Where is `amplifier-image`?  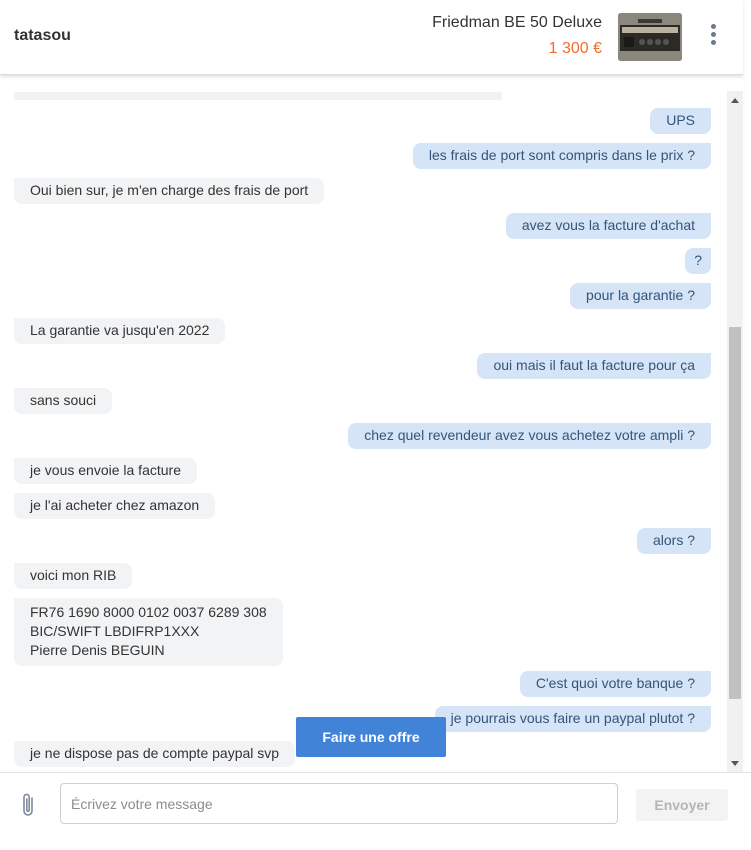
amplifier-image is located at coordinates (650, 37).